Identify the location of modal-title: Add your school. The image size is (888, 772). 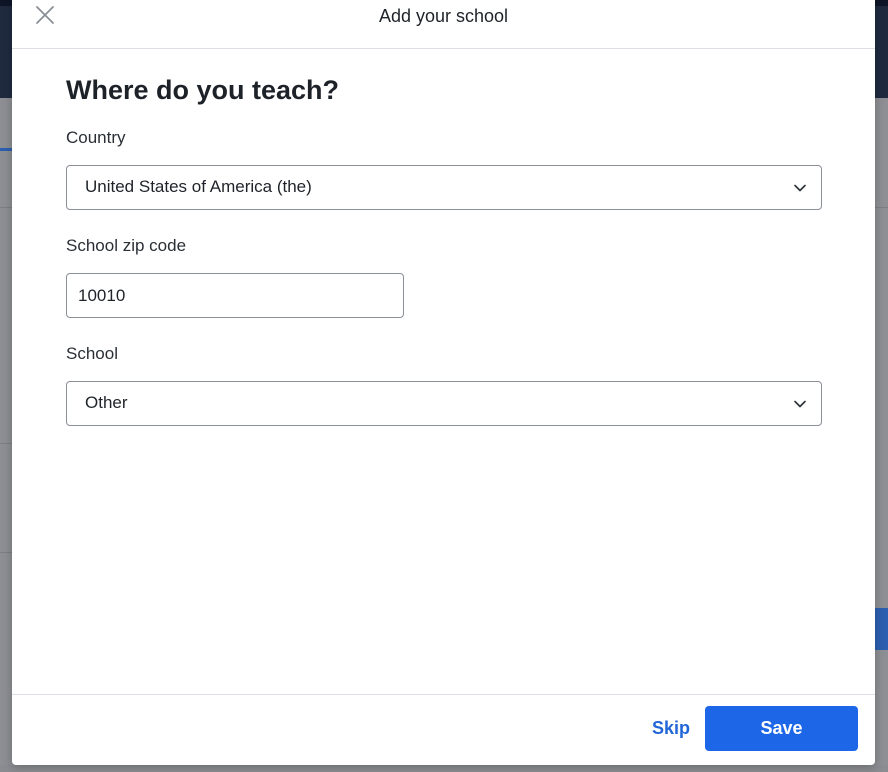
(443, 16).